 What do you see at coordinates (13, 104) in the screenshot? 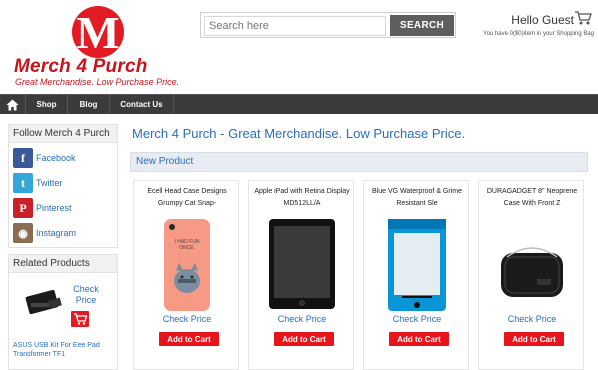
I see `home-icon` at bounding box center [13, 104].